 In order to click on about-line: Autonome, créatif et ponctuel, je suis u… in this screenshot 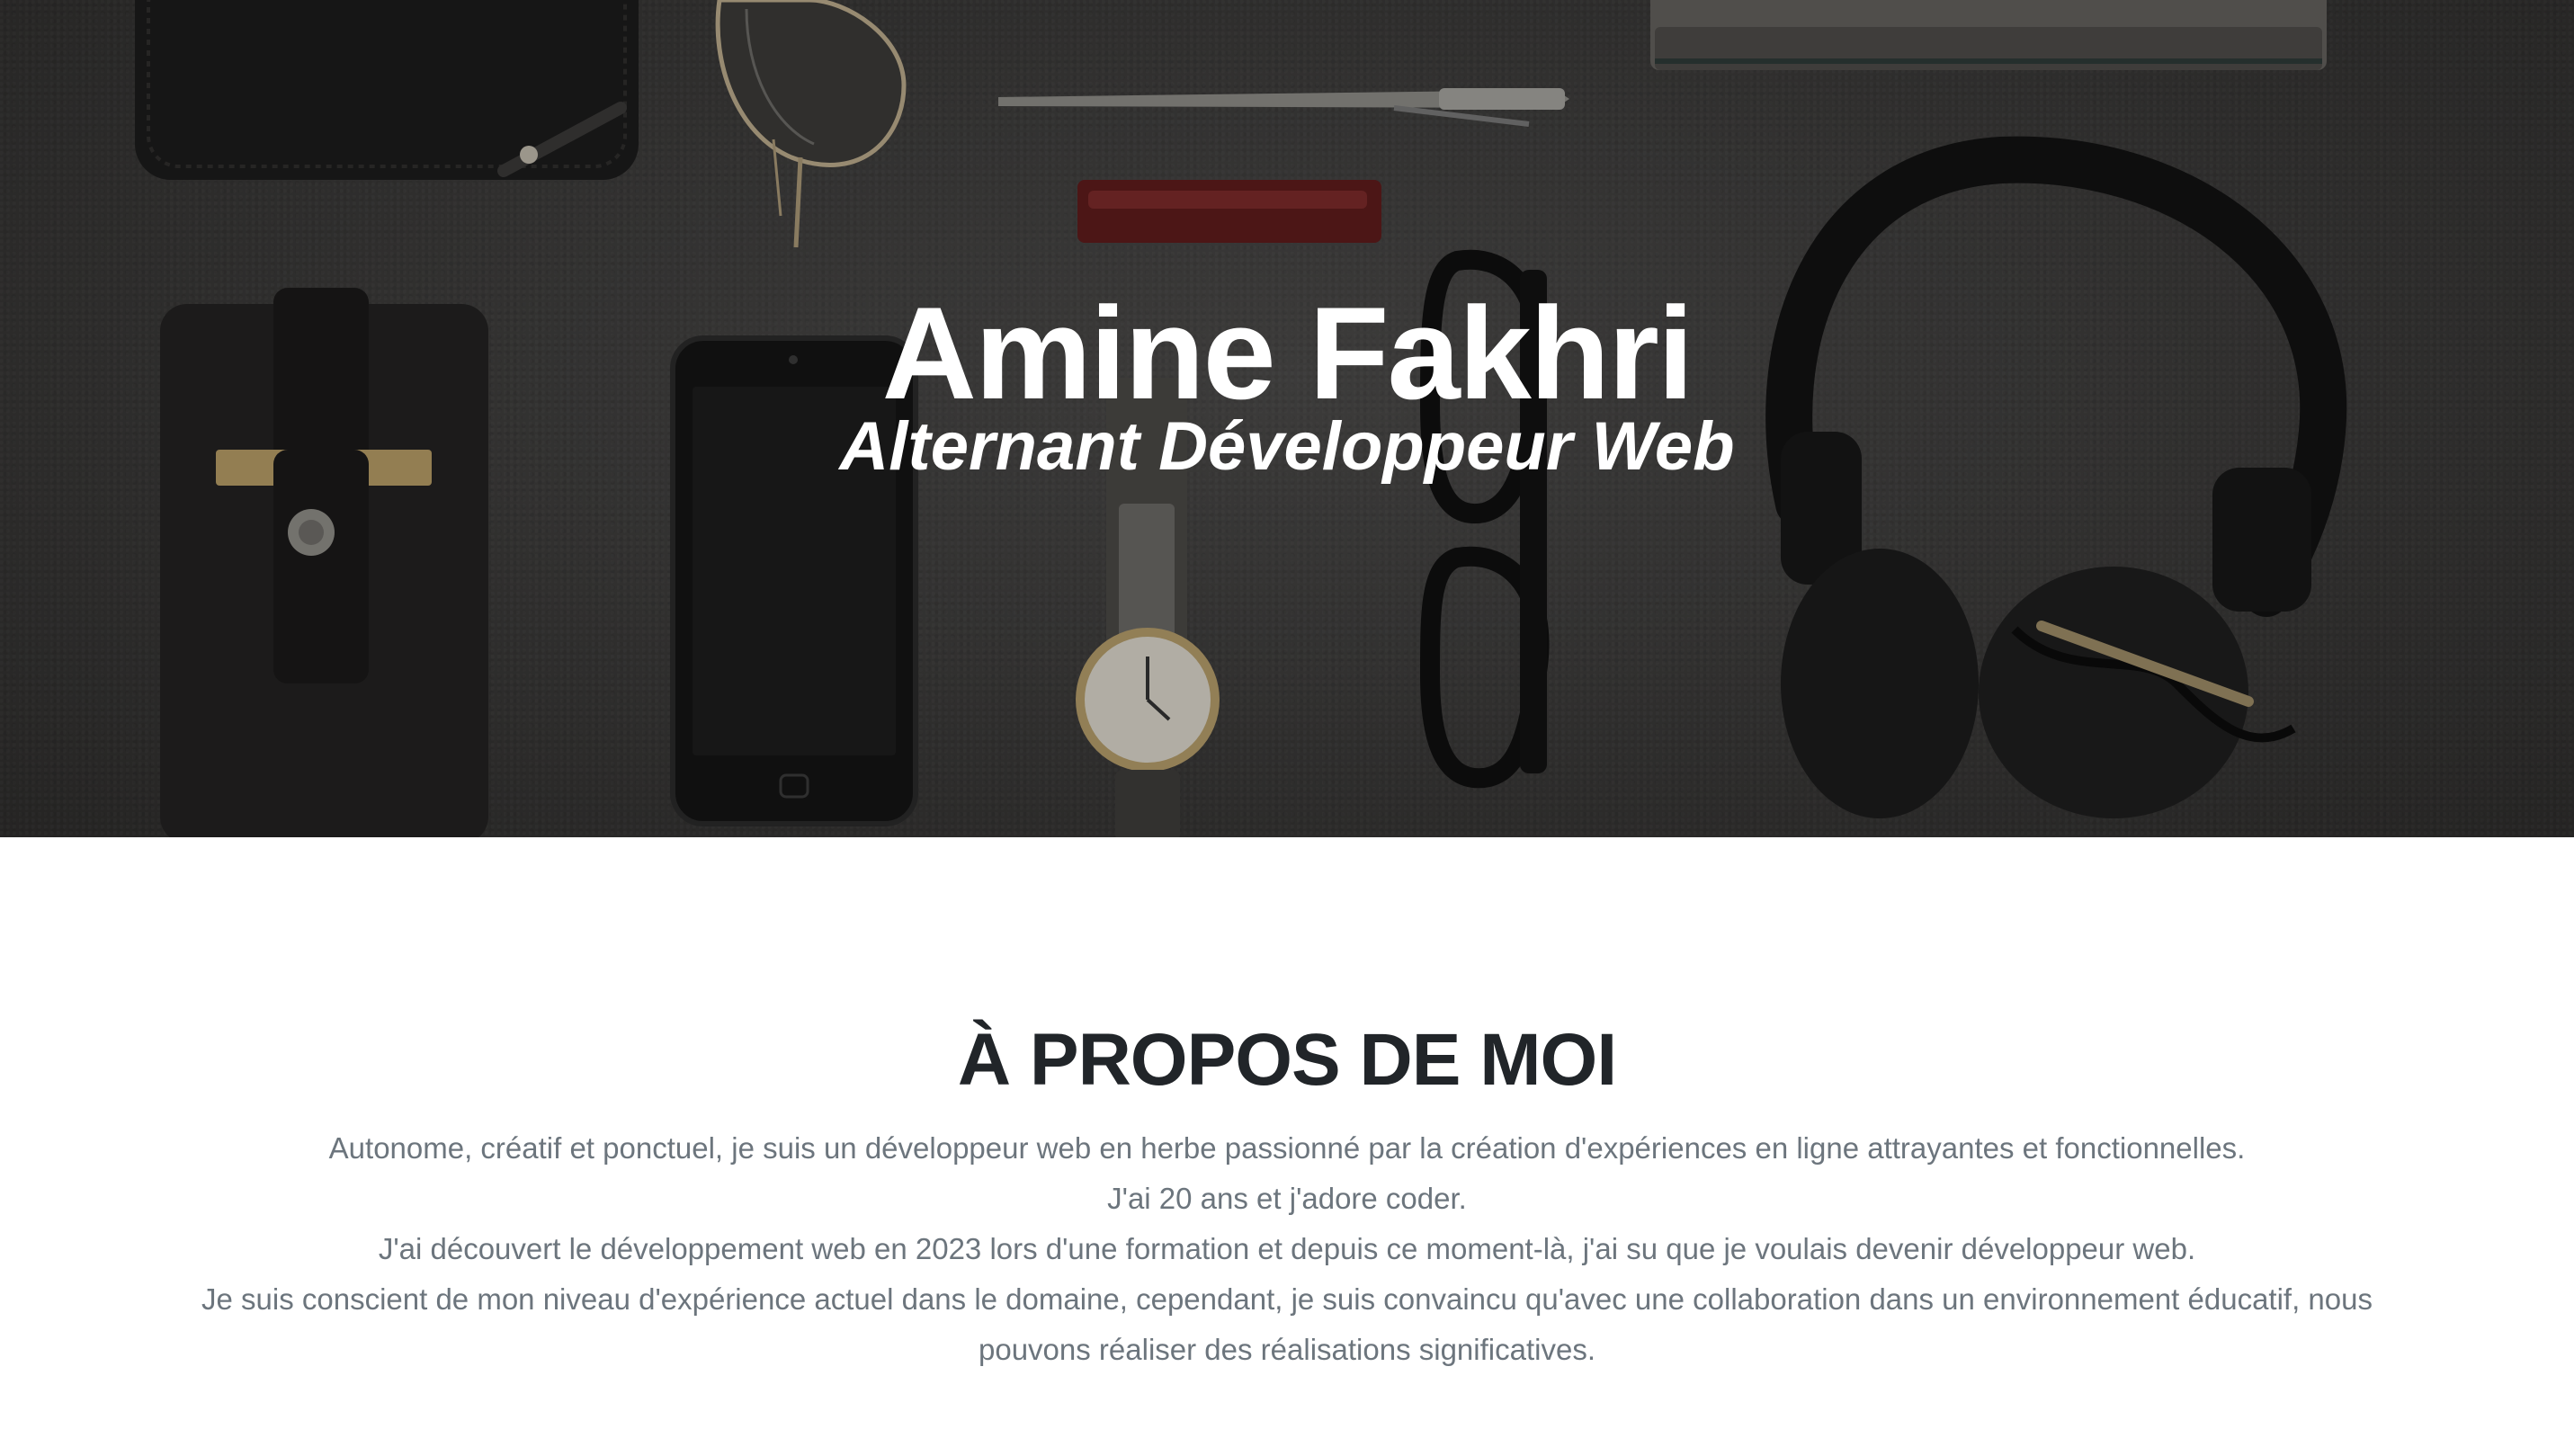, I will do `click(1287, 1148)`.